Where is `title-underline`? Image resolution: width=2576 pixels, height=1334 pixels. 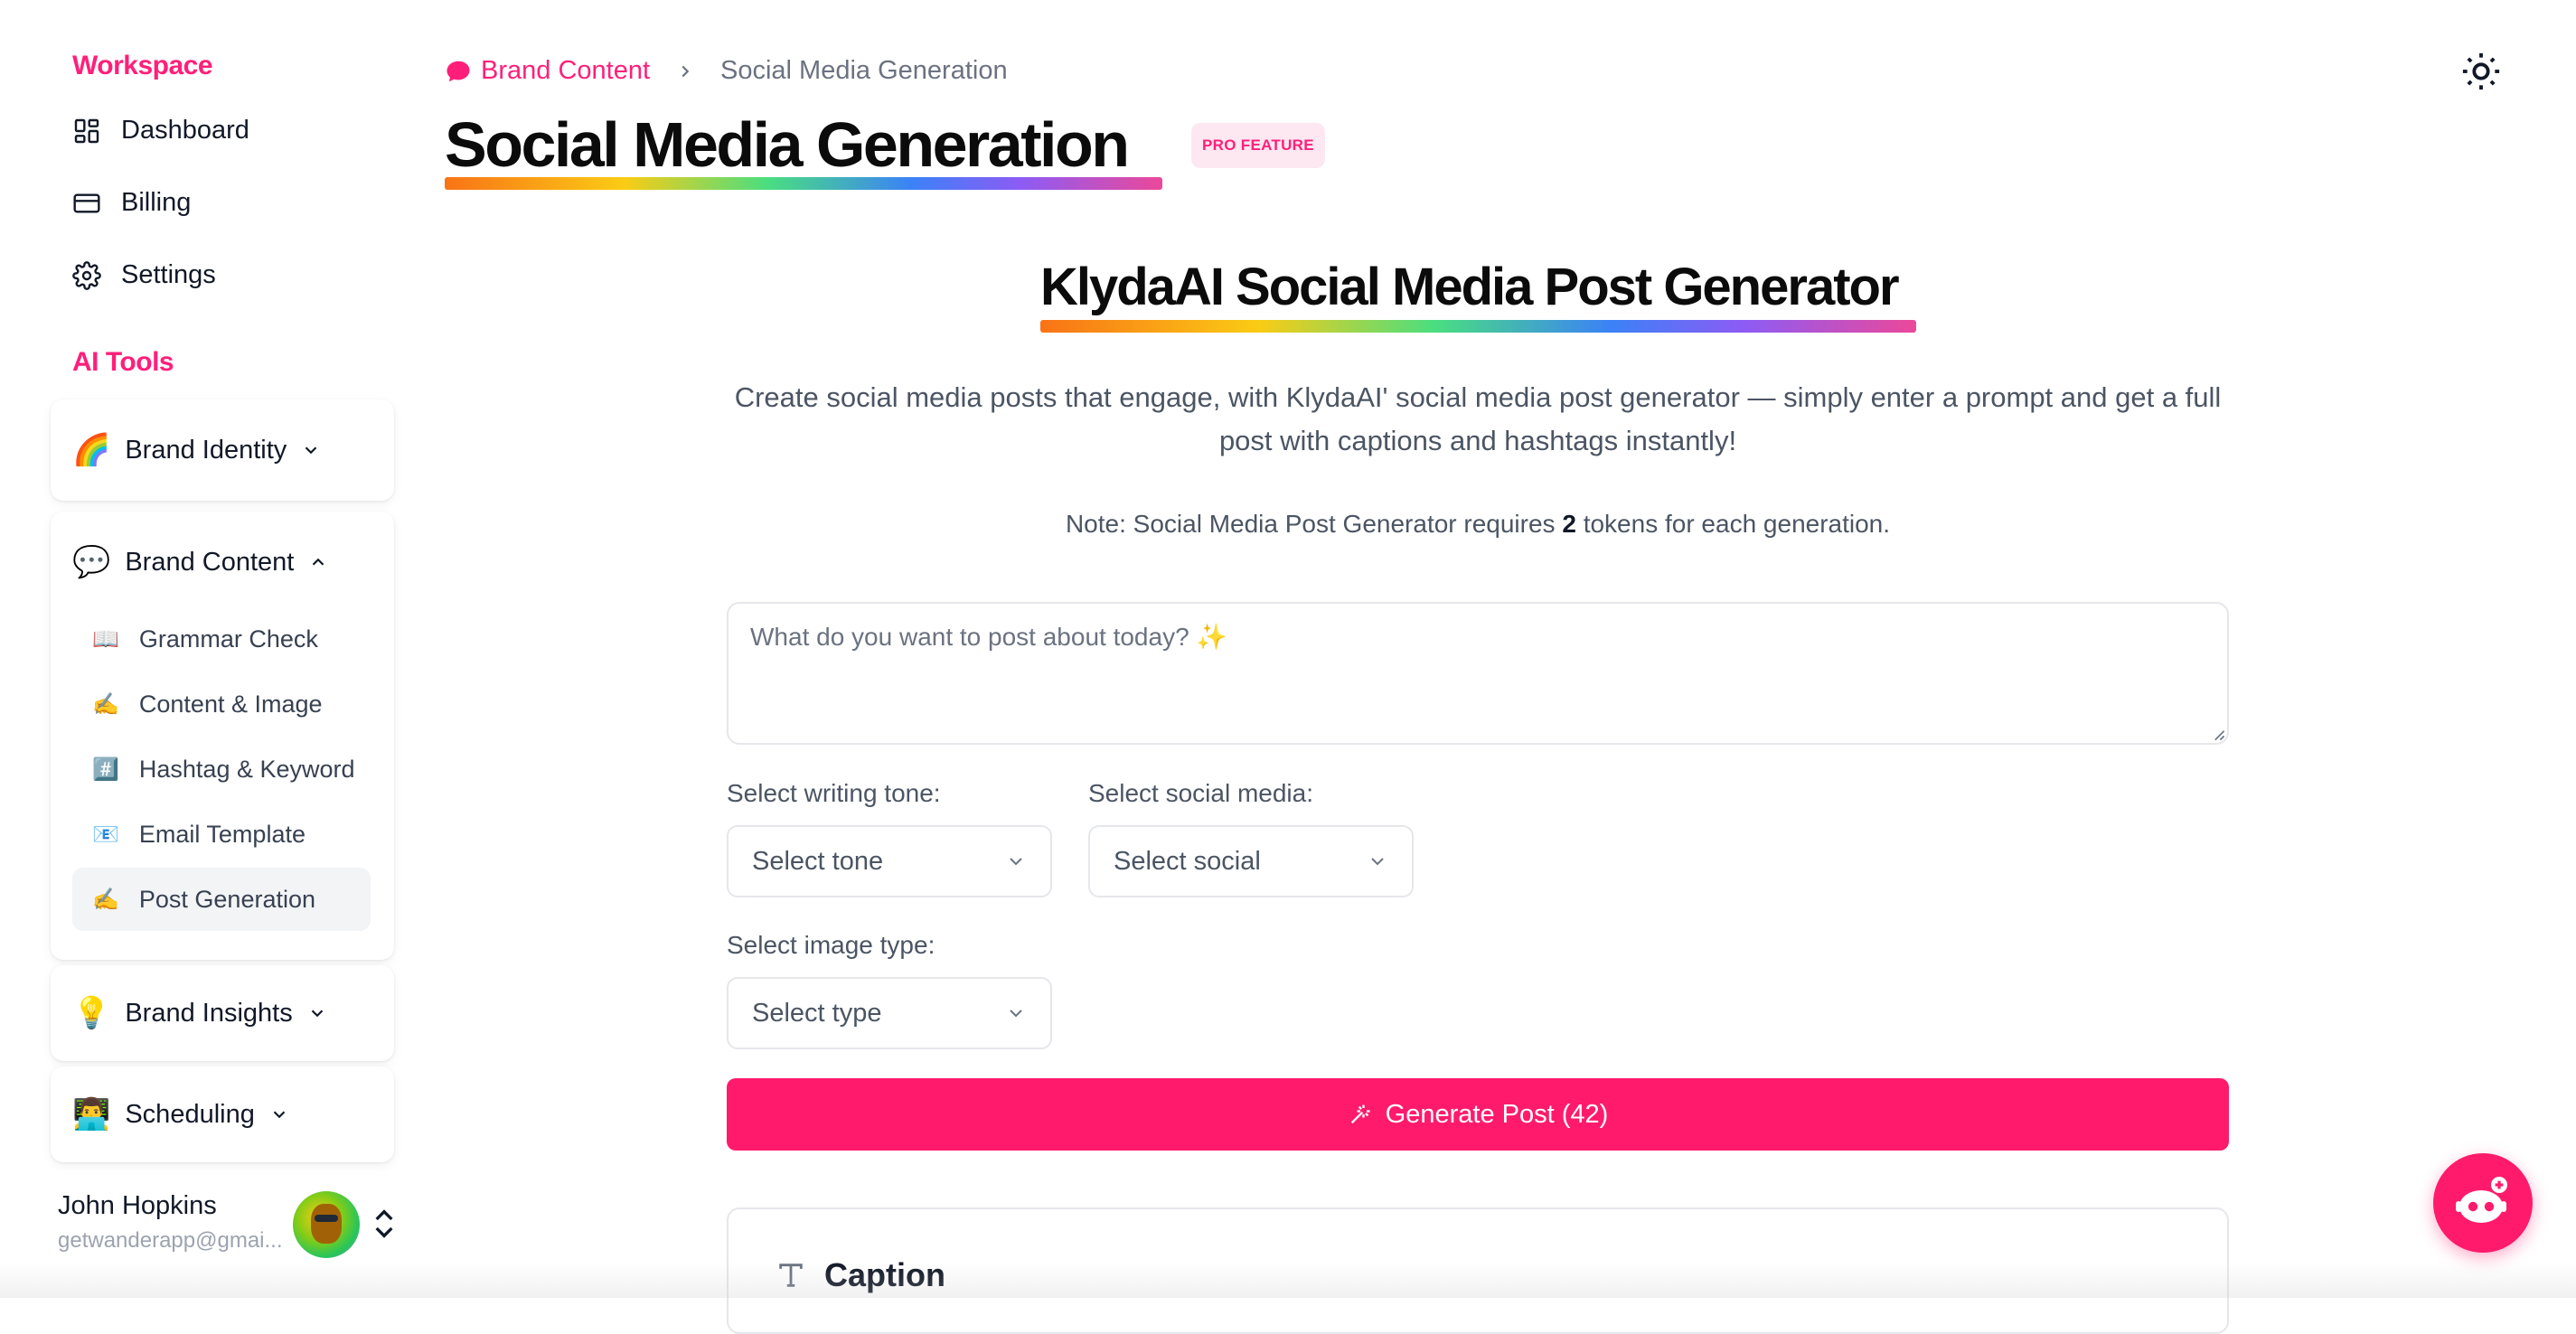 title-underline is located at coordinates (803, 183).